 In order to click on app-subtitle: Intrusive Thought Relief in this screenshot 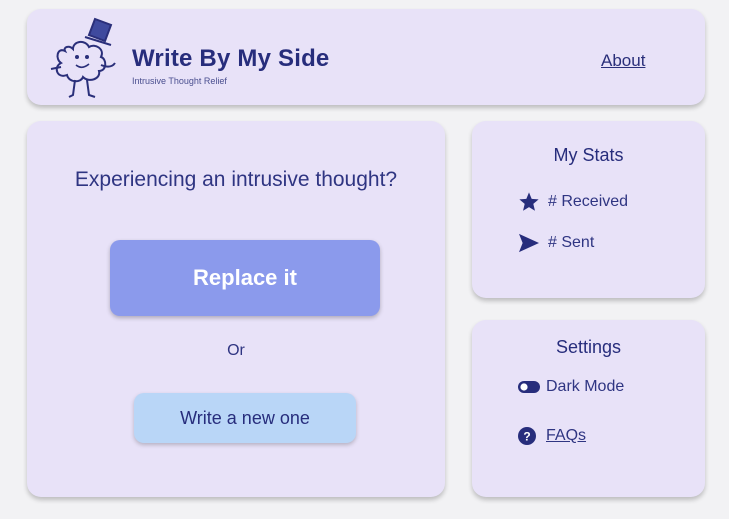, I will do `click(179, 81)`.